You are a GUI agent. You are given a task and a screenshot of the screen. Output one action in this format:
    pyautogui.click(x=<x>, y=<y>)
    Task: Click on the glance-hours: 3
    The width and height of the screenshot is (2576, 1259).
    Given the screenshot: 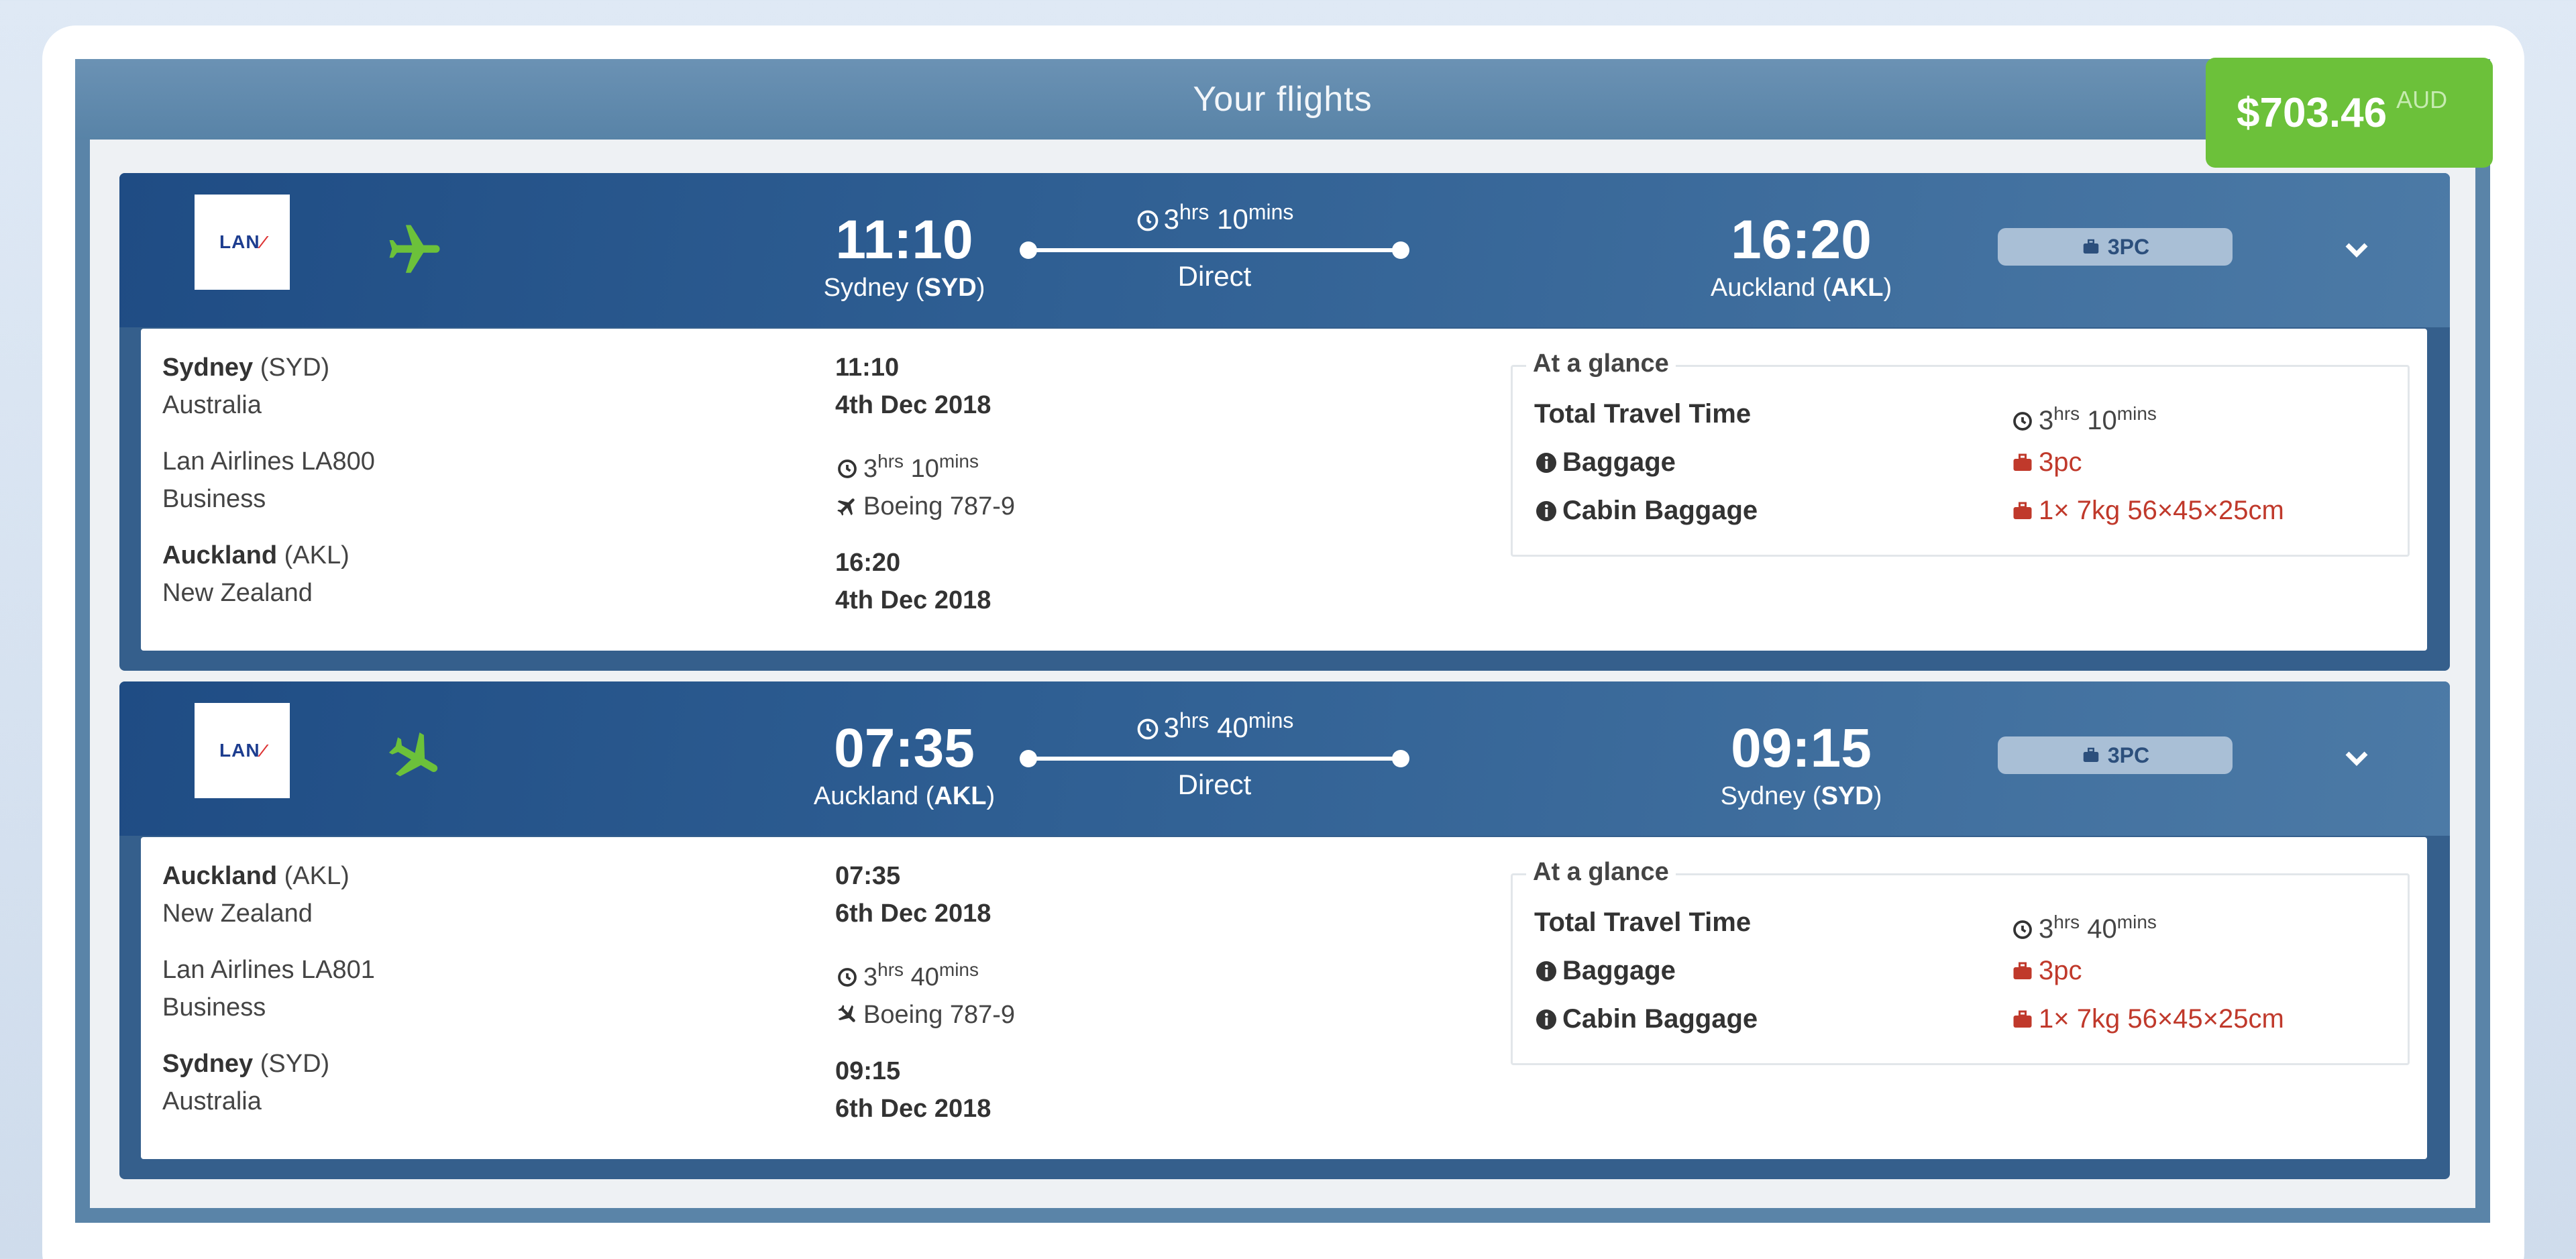 What is the action you would take?
    pyautogui.click(x=2046, y=929)
    